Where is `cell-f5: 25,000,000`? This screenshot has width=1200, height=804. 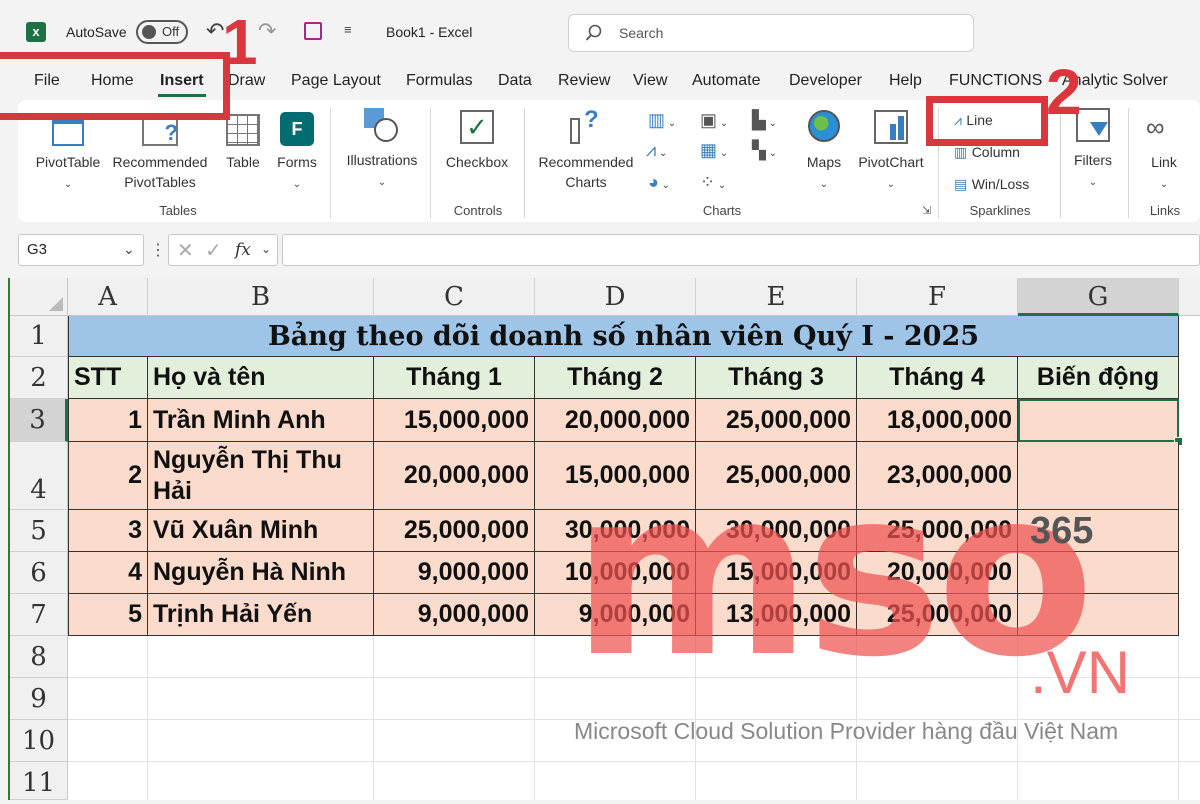 cell-f5: 25,000,000 is located at coordinates (937, 531).